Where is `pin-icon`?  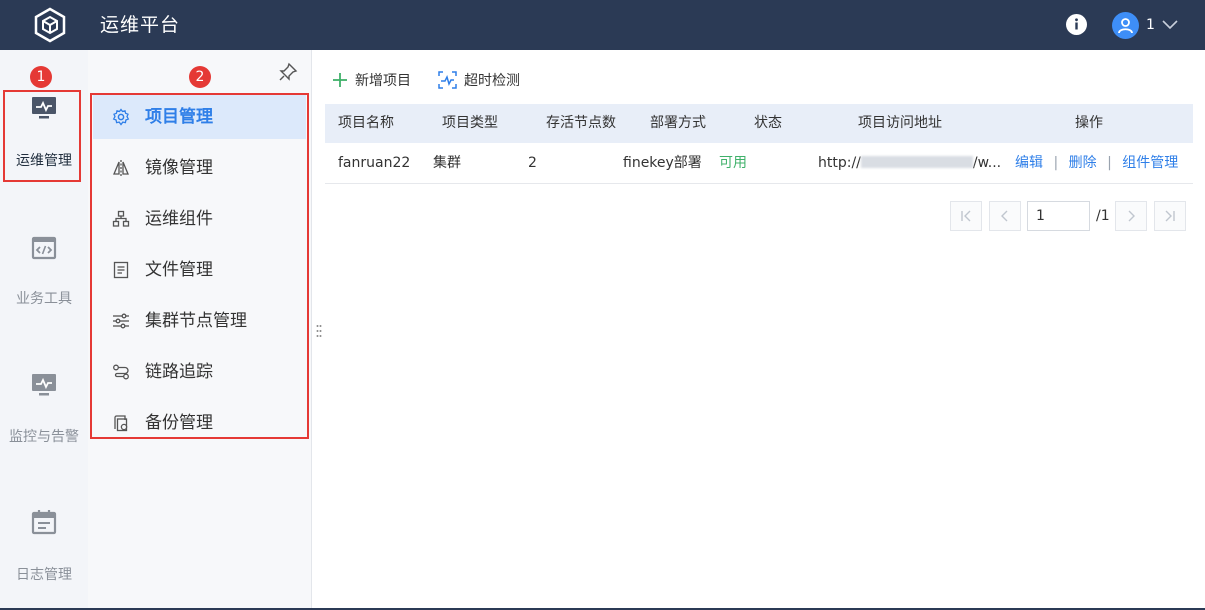 pin-icon is located at coordinates (288, 72).